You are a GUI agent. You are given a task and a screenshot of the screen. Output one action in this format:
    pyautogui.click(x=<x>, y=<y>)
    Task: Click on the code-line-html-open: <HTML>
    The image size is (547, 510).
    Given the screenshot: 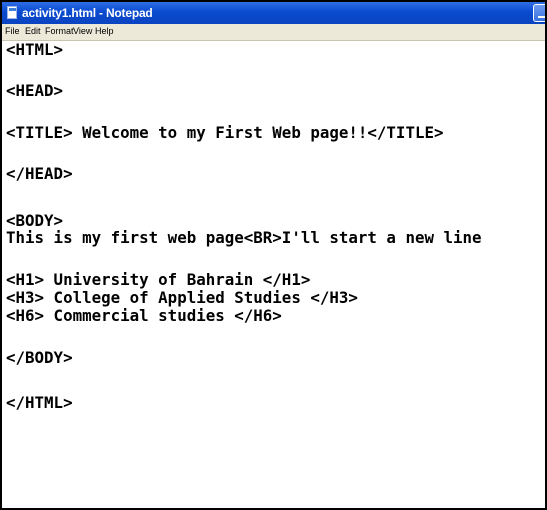 What is the action you would take?
    pyautogui.click(x=35, y=49)
    